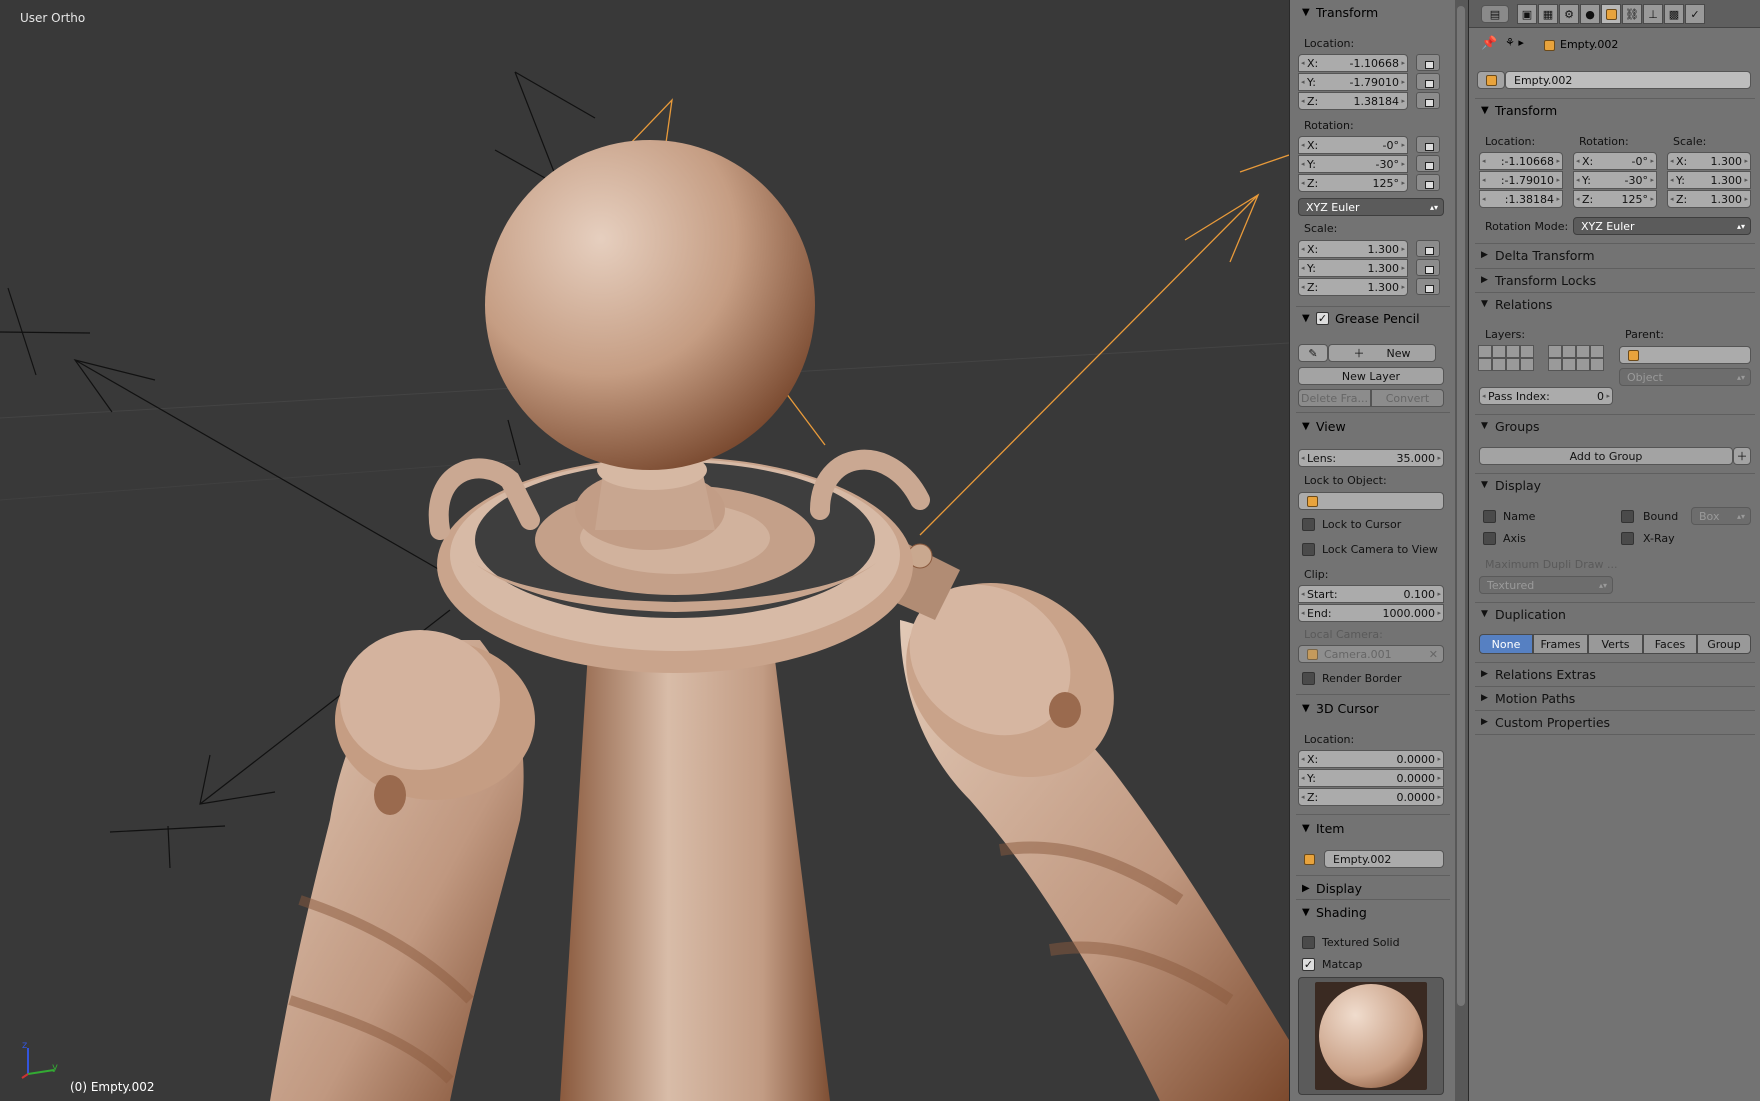 The height and width of the screenshot is (1101, 1760). I want to click on panel-grease-pencil-header: ▼ ✓ Grease Pencil, so click(1377, 318).